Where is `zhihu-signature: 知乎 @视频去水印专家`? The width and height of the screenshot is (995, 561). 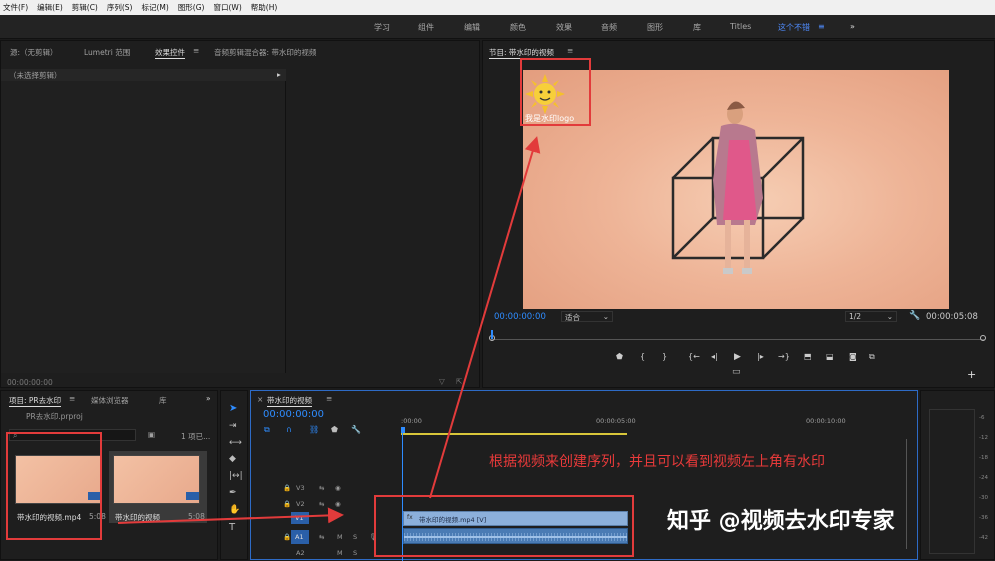
zhihu-signature: 知乎 @视频去水印专家 is located at coordinates (781, 521).